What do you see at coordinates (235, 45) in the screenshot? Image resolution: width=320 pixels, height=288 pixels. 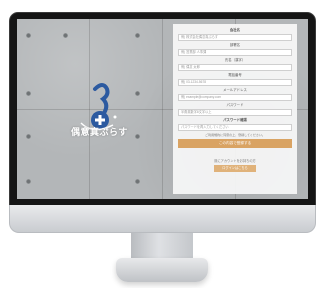 I see `field-label: 部署名` at bounding box center [235, 45].